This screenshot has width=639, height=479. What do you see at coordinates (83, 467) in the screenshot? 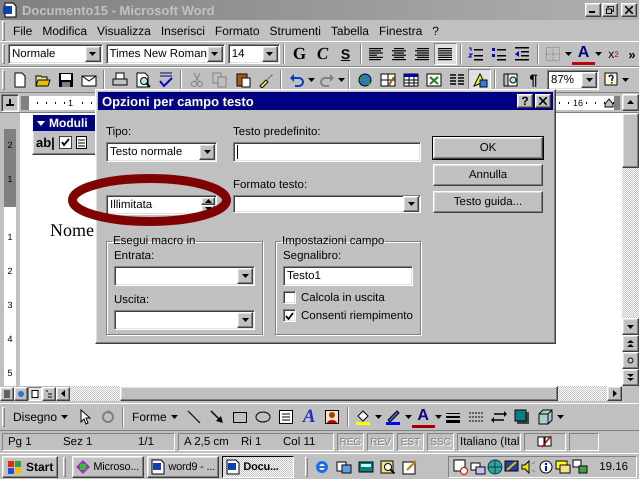
I see `colorful-app-icon` at bounding box center [83, 467].